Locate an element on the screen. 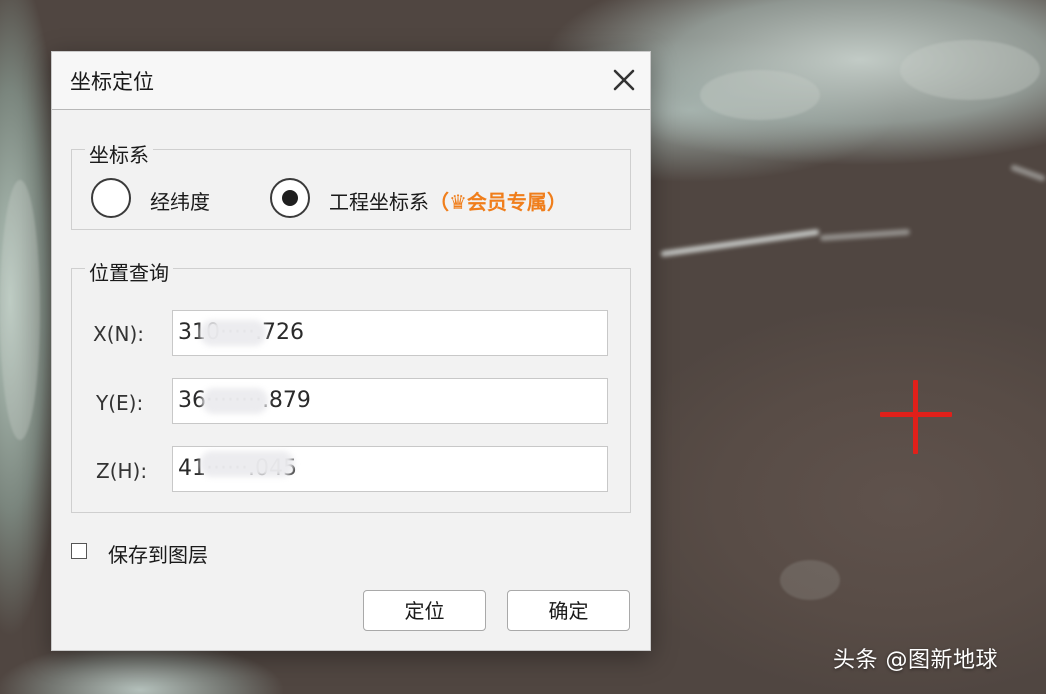 This screenshot has height=694, width=1046. radio-label-engineering-coords: 工程坐标系（♛会员专属） is located at coordinates (448, 200).